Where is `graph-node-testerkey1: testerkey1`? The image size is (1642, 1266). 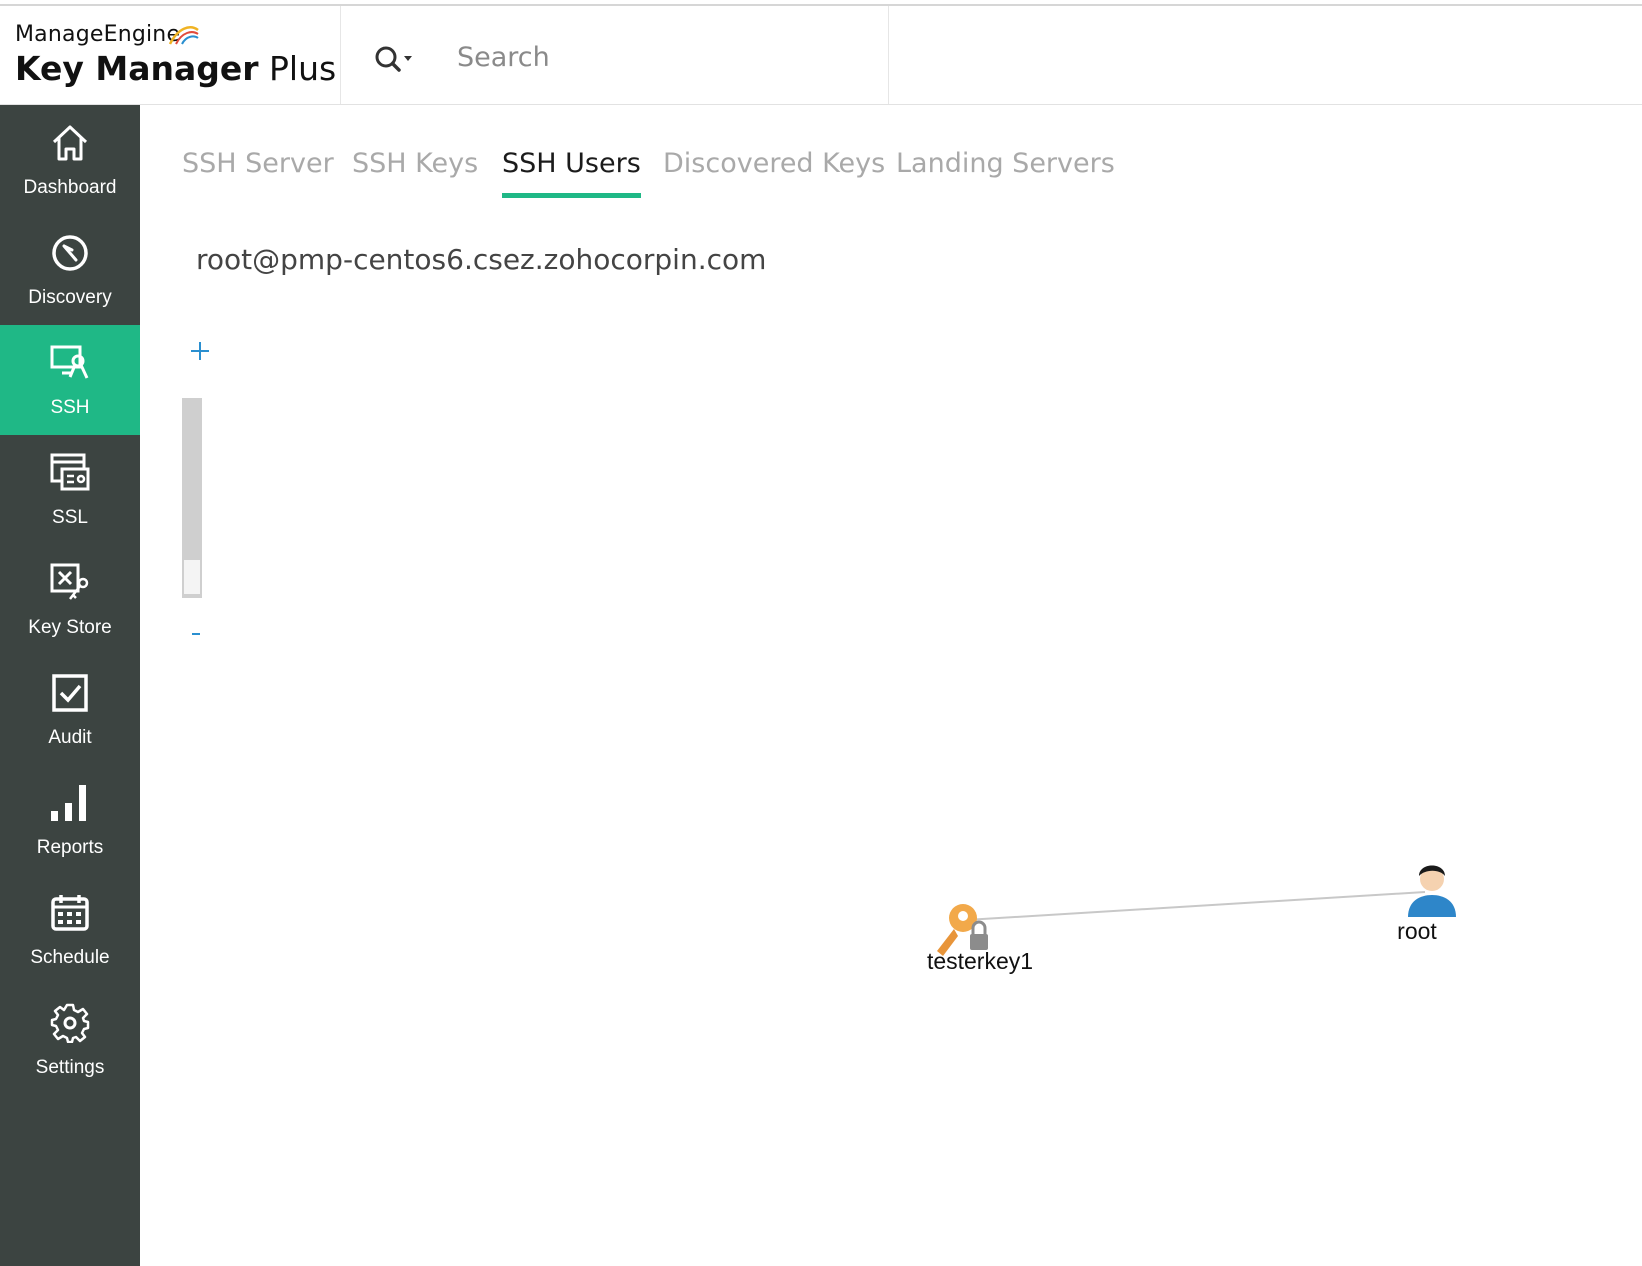
graph-node-testerkey1: testerkey1 is located at coordinates (980, 939).